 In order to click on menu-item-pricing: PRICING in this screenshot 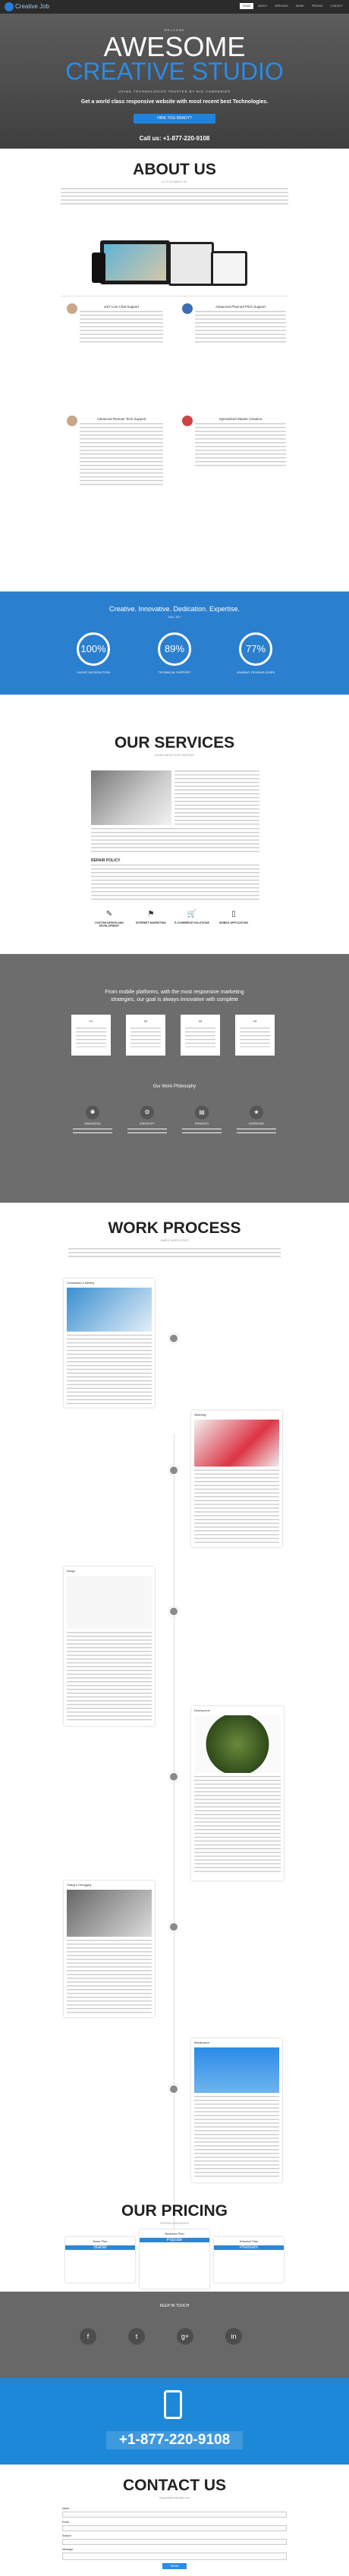, I will do `click(317, 6)`.